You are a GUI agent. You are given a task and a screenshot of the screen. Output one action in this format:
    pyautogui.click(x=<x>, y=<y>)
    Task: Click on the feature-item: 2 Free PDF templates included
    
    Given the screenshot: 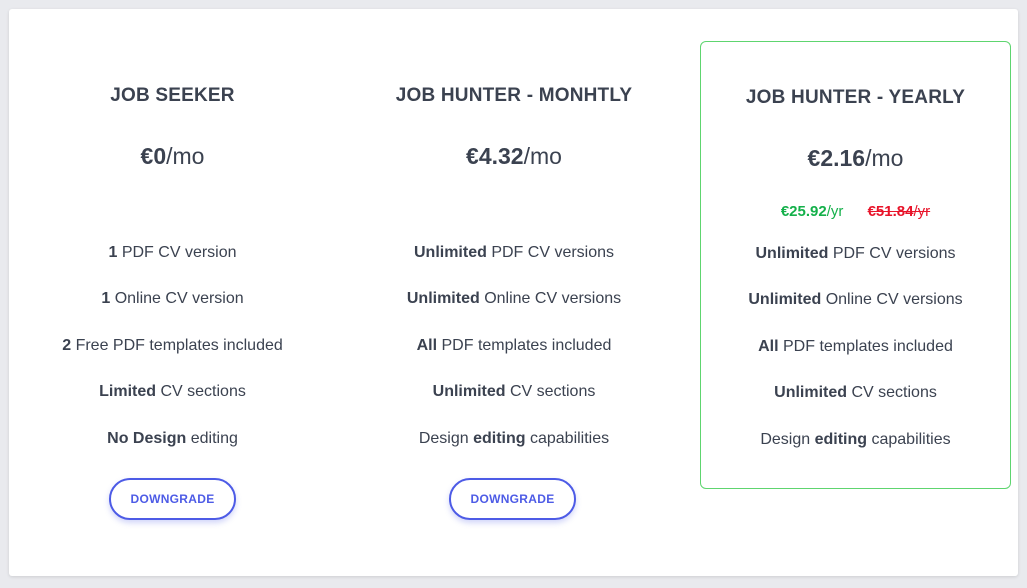 What is the action you would take?
    pyautogui.click(x=172, y=345)
    